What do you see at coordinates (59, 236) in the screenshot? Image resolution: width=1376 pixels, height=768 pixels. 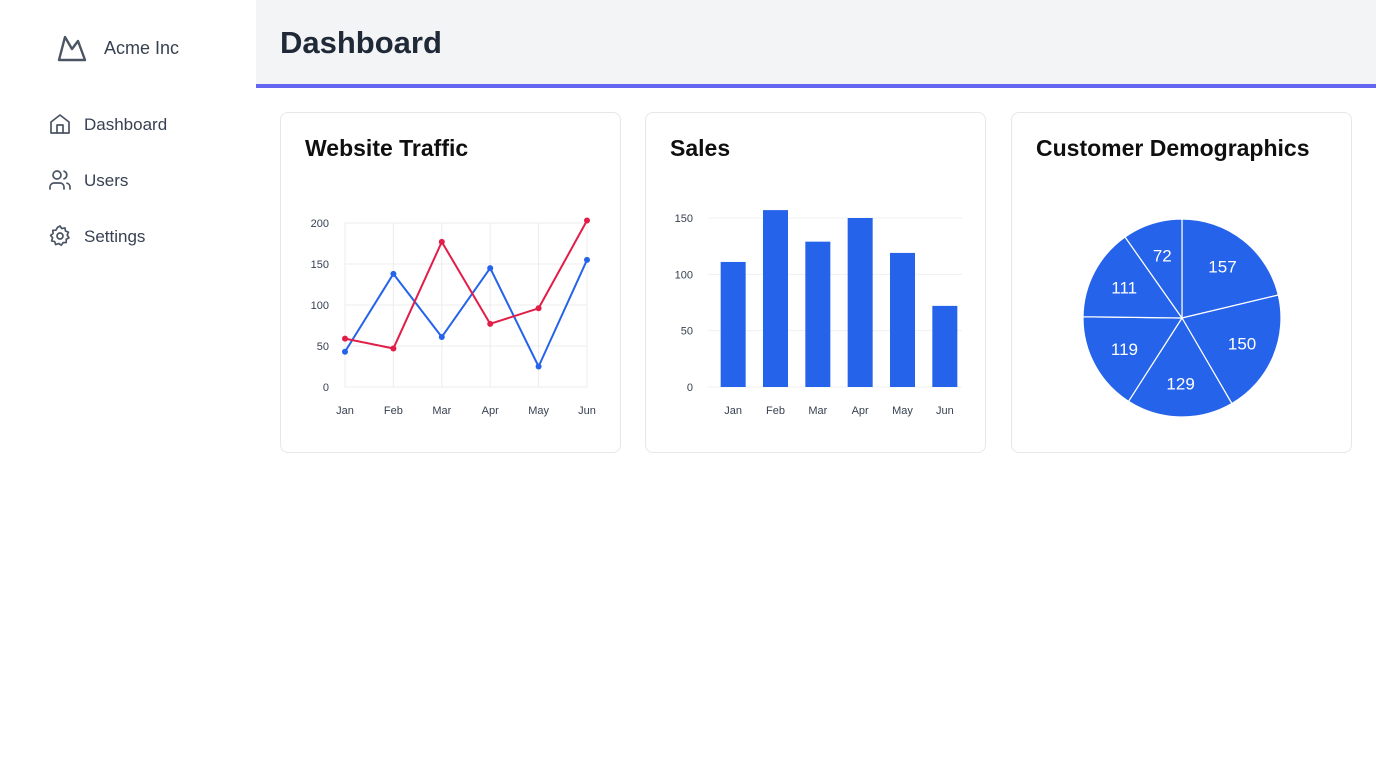 I see `gear-icon` at bounding box center [59, 236].